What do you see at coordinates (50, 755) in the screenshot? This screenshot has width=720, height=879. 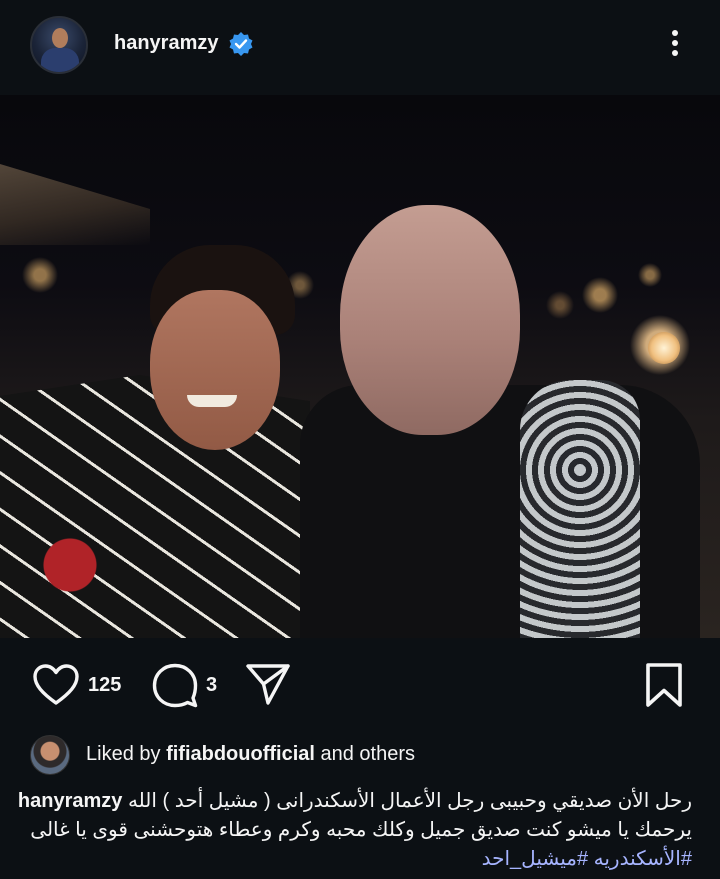 I see `liker-avatar` at bounding box center [50, 755].